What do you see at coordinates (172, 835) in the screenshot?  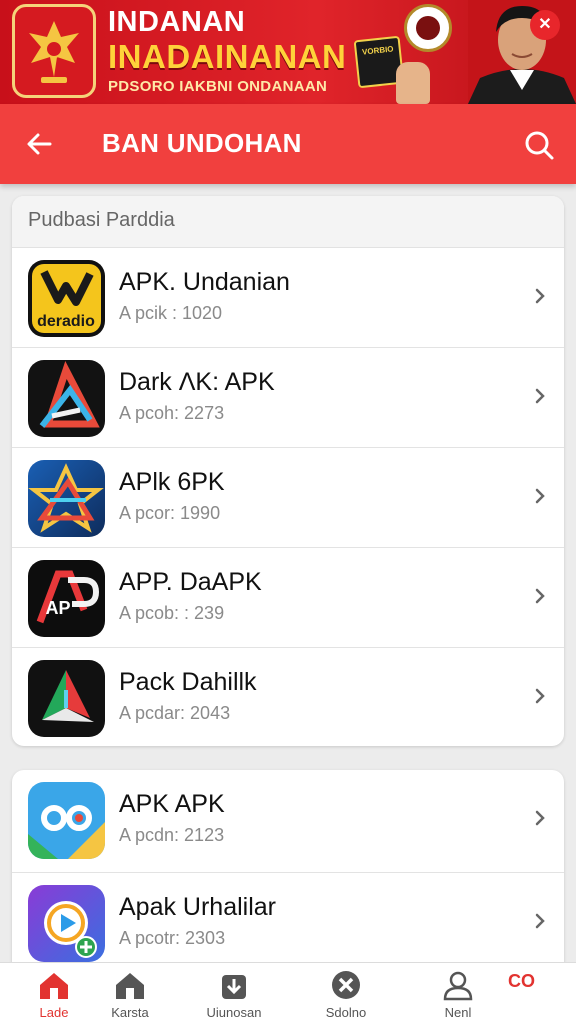 I see `app-subtitle: A pcdn: 2123` at bounding box center [172, 835].